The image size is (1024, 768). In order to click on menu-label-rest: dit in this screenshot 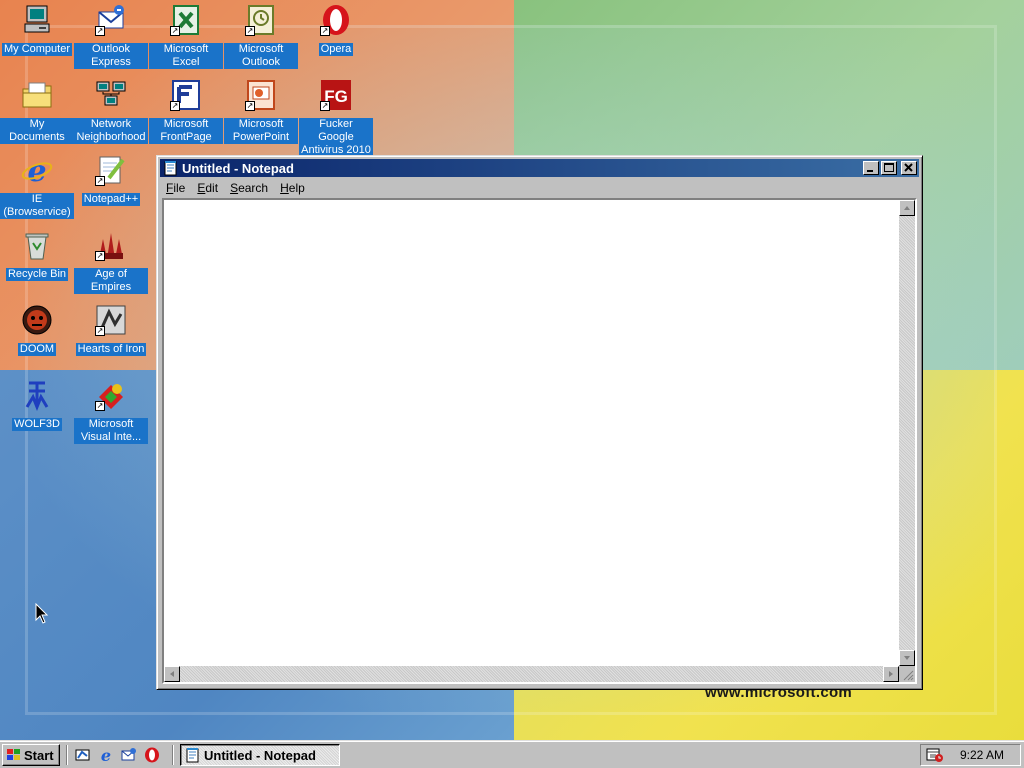, I will do `click(212, 188)`.